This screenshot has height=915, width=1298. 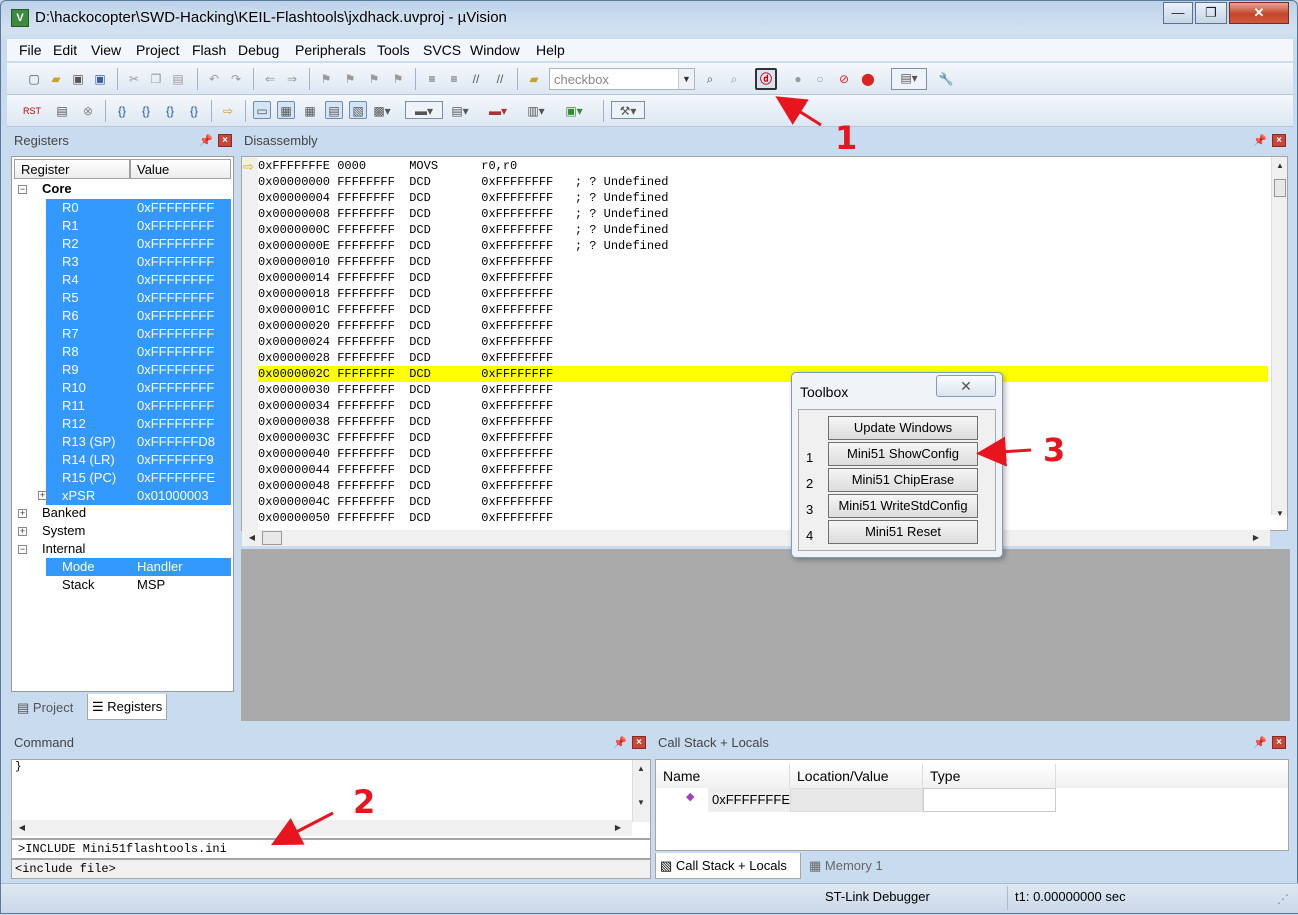 I want to click on annotation-label-1: 1, so click(x=846, y=138).